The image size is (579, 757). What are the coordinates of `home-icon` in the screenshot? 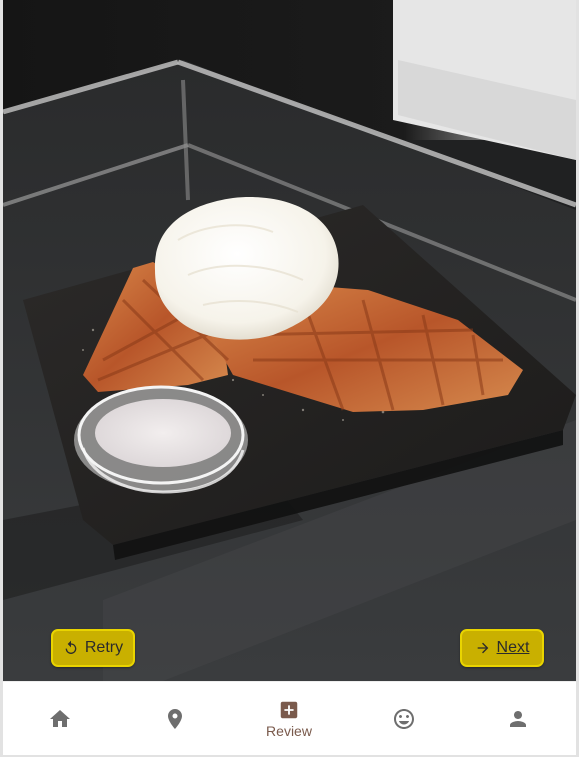 It's located at (60, 719).